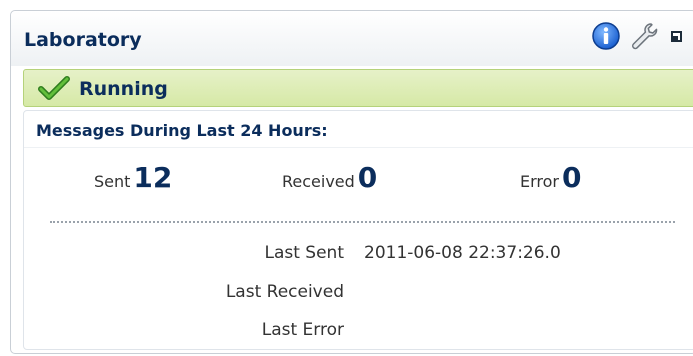  I want to click on divider, so click(358, 147).